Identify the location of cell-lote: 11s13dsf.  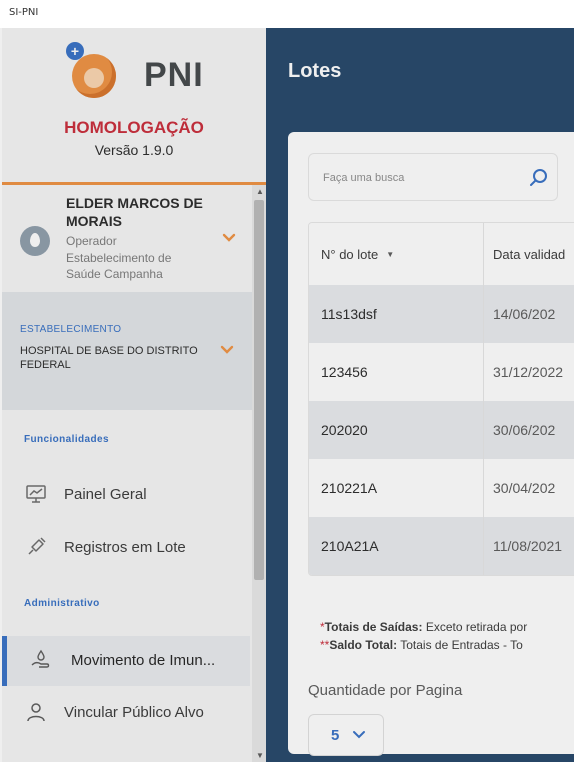
(349, 314).